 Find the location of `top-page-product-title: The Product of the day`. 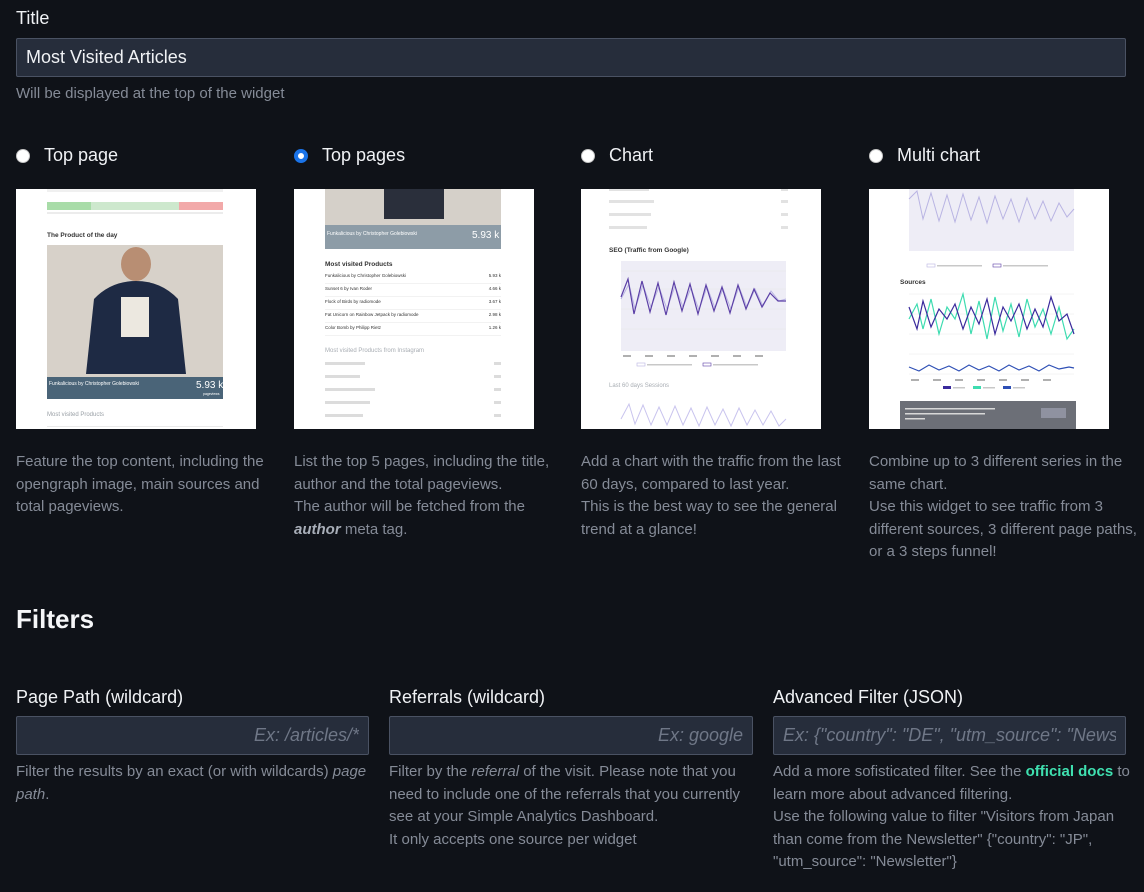

top-page-product-title: The Product of the day is located at coordinates (82, 235).